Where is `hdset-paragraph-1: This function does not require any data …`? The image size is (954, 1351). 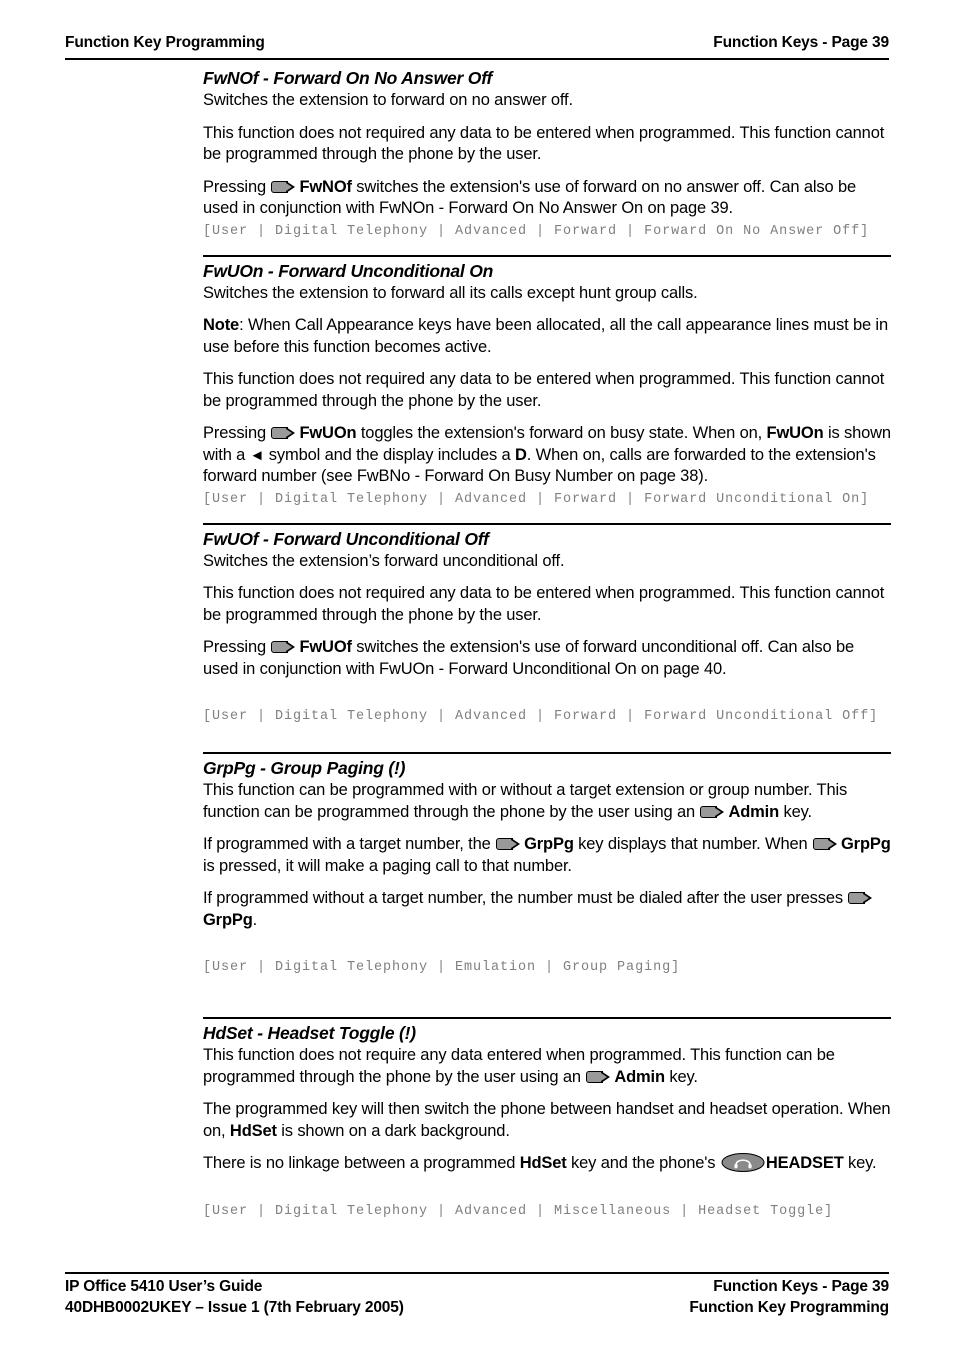 hdset-paragraph-1: This function does not require any data … is located at coordinates (547, 1066).